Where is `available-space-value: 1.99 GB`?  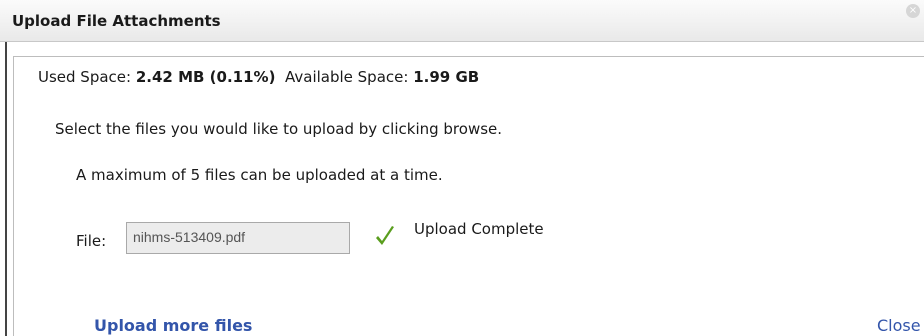 available-space-value: 1.99 GB is located at coordinates (446, 77).